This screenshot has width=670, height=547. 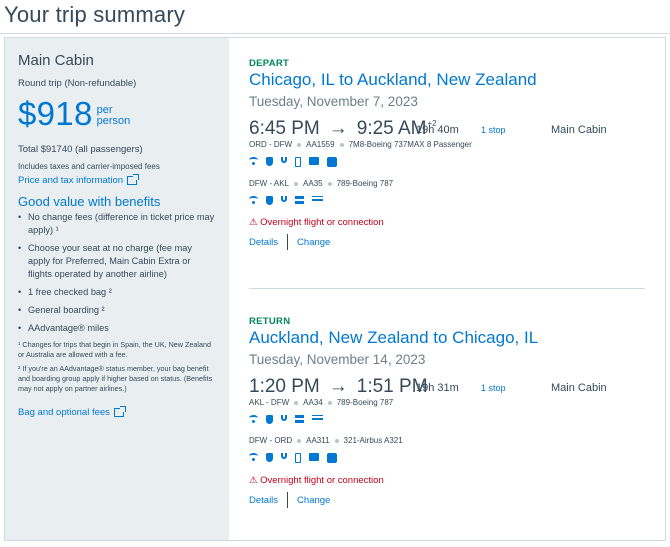 I want to click on segment-route: DFW - AKL, so click(x=269, y=183).